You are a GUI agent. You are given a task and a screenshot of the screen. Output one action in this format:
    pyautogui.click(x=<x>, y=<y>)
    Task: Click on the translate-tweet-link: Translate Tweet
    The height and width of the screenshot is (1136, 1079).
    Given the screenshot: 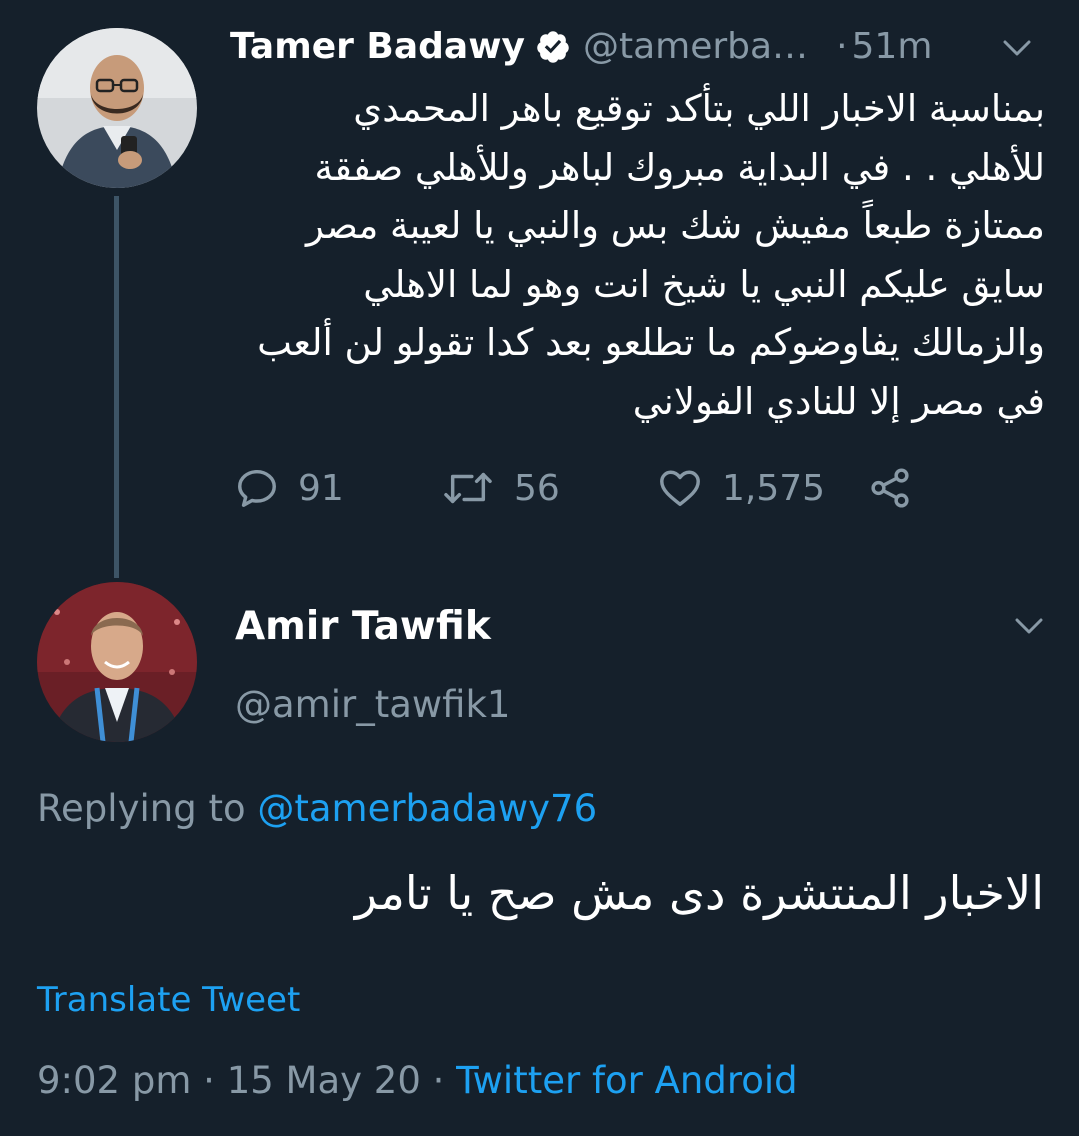 What is the action you would take?
    pyautogui.click(x=168, y=1000)
    